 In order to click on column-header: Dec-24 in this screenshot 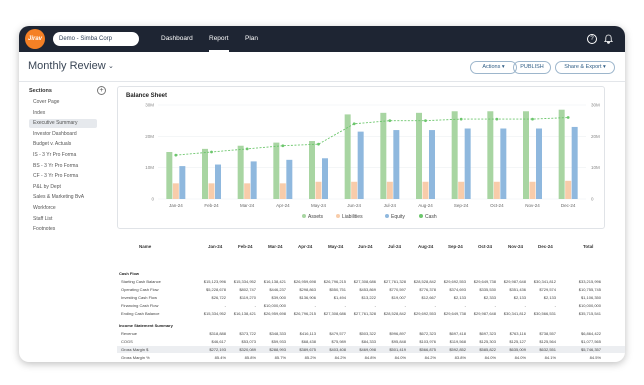, I will do `click(545, 246)`.